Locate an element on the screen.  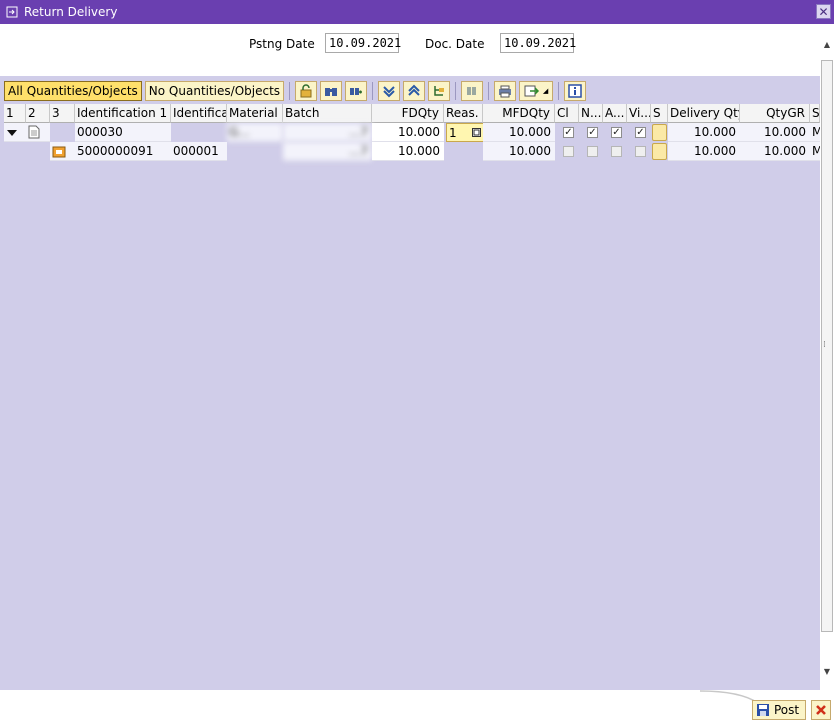
reason-value: 1 is located at coordinates (453, 133).